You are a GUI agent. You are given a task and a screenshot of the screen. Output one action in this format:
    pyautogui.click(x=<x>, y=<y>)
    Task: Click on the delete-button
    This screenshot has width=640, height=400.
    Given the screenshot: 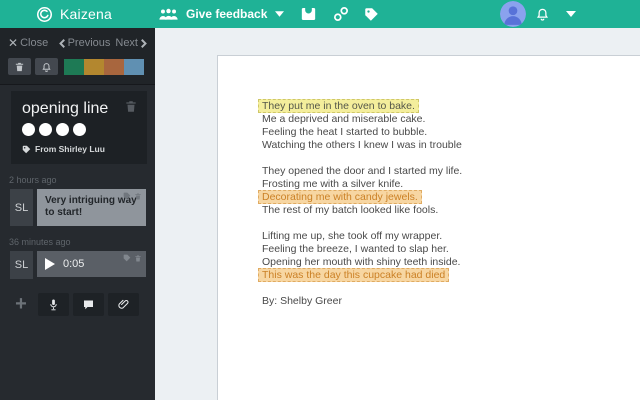 What is the action you would take?
    pyautogui.click(x=19, y=66)
    